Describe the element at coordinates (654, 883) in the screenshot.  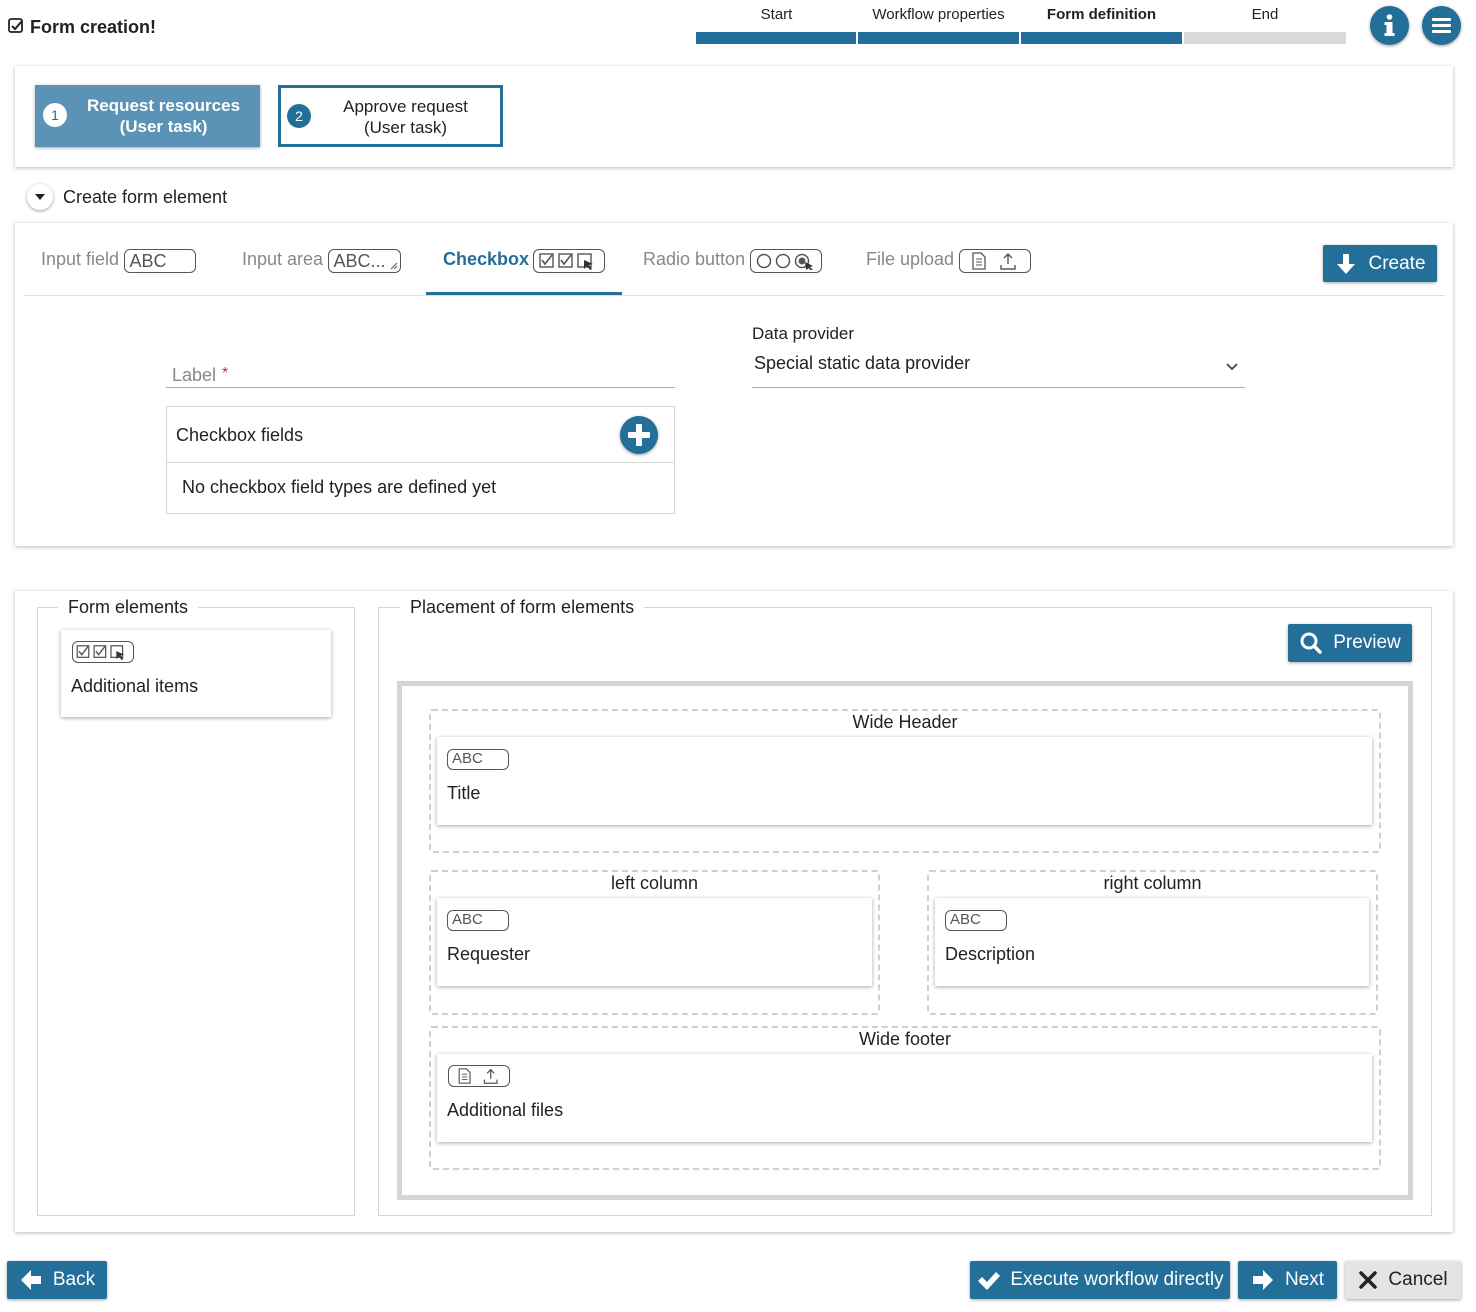
I see `zone-title: left column` at that location.